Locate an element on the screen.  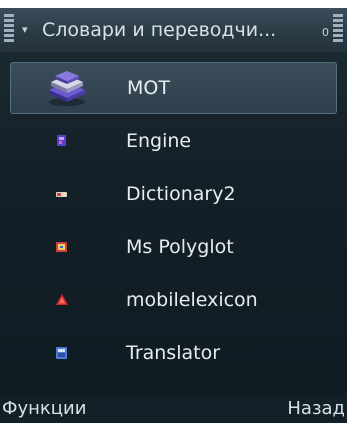
dictionary2-app-icon is located at coordinates (61, 194).